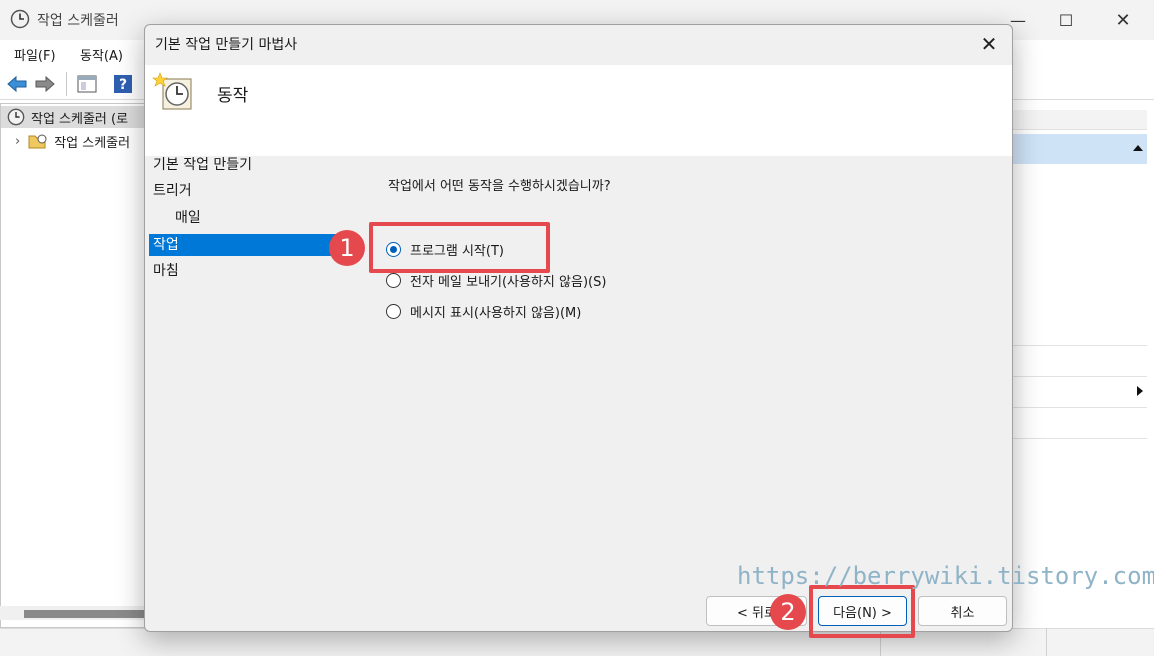  I want to click on close-window-button: ✕, so click(1123, 20).